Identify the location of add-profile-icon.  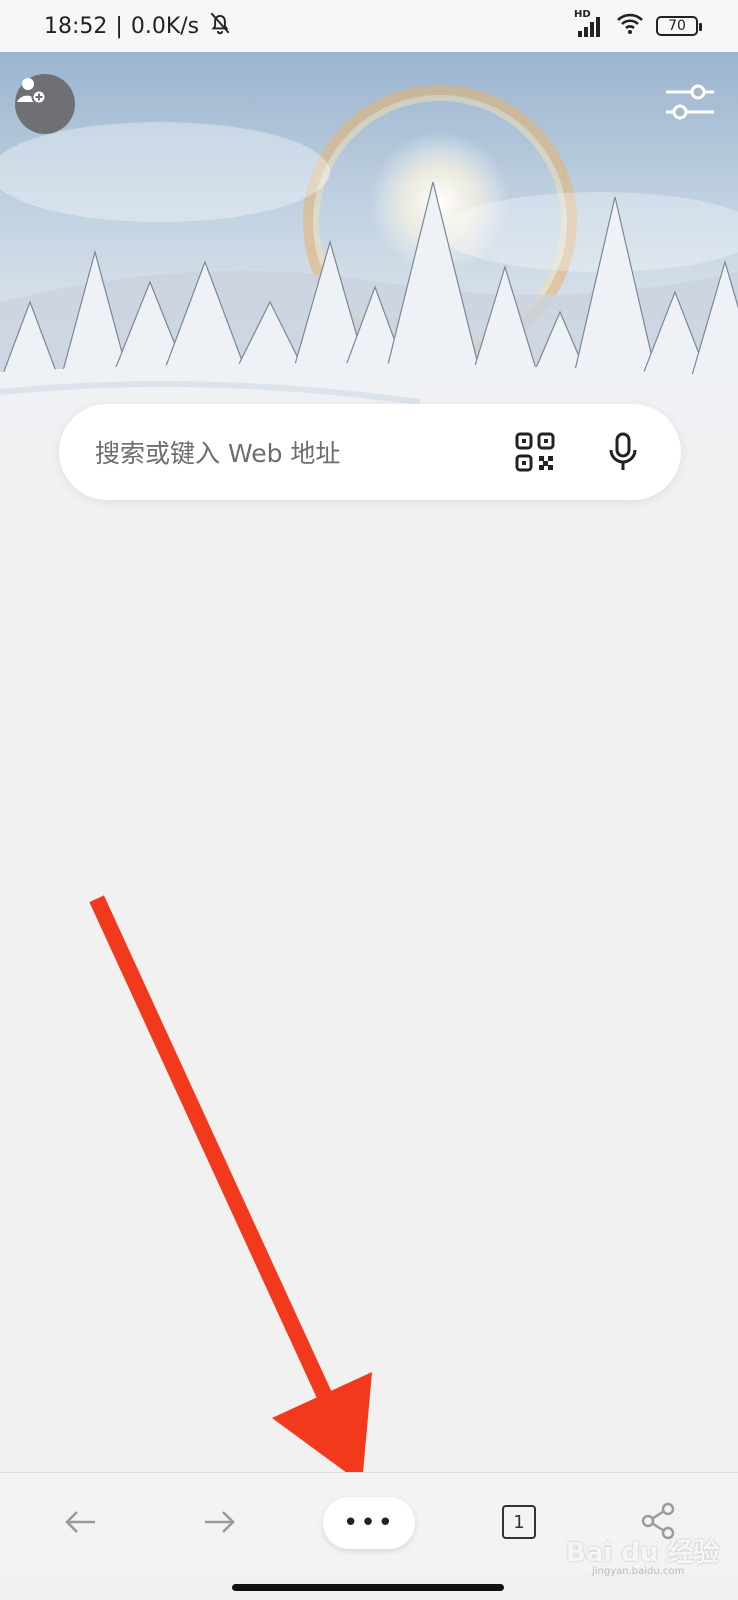
(32, 91).